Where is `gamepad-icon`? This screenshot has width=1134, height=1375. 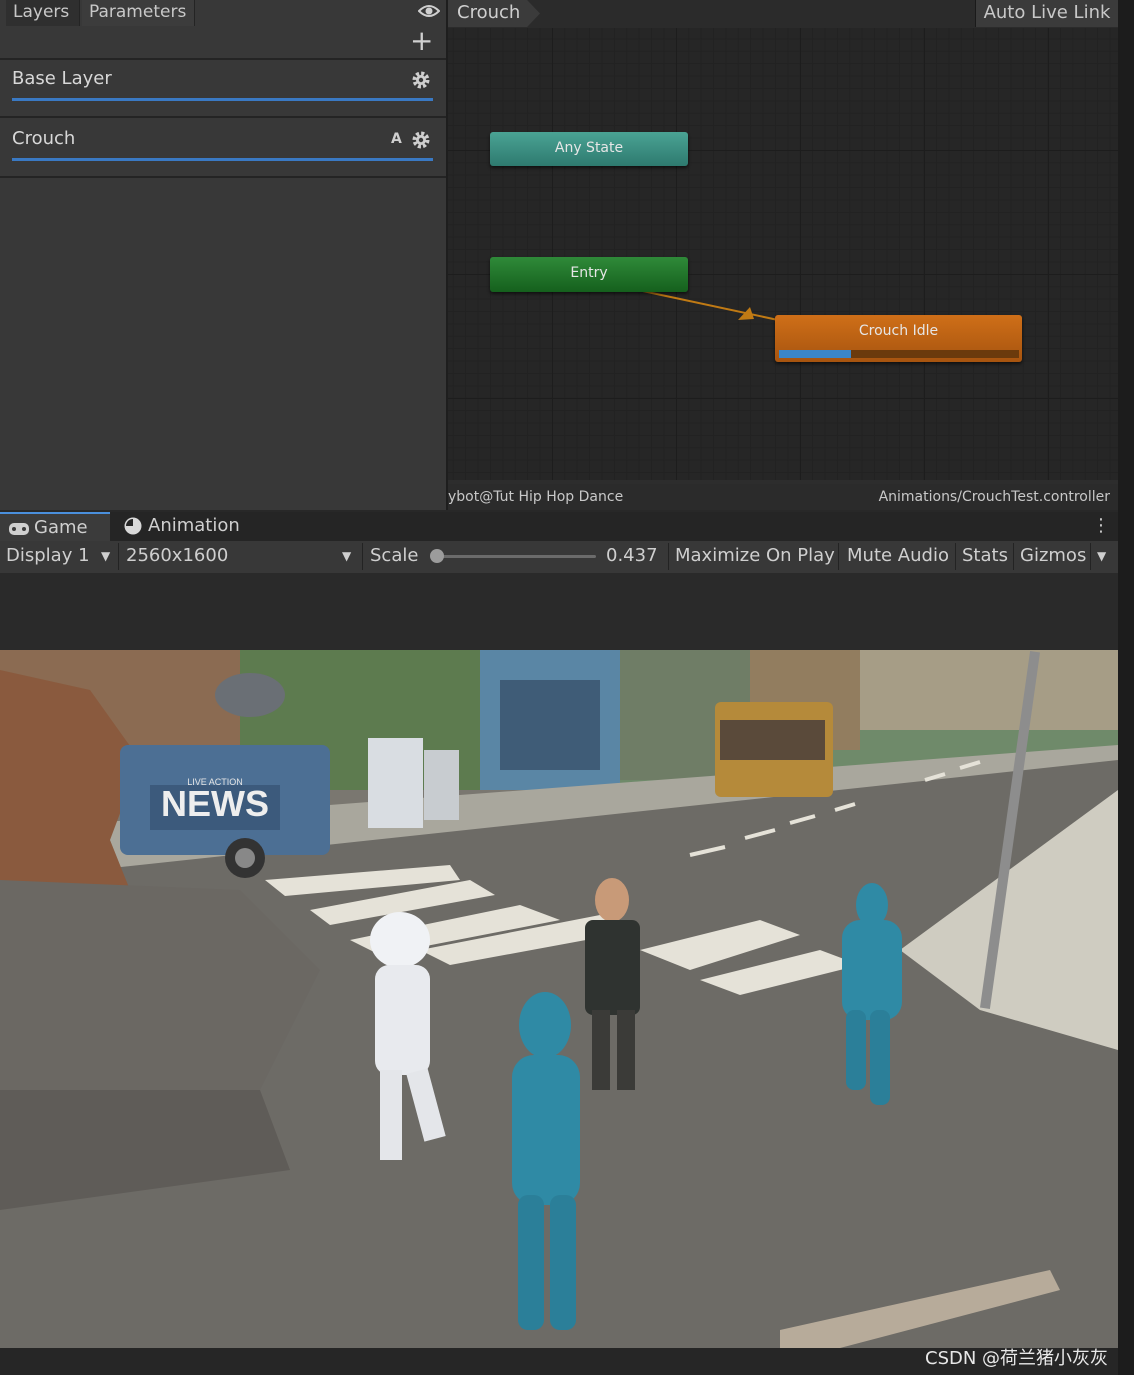
gamepad-icon is located at coordinates (19, 529).